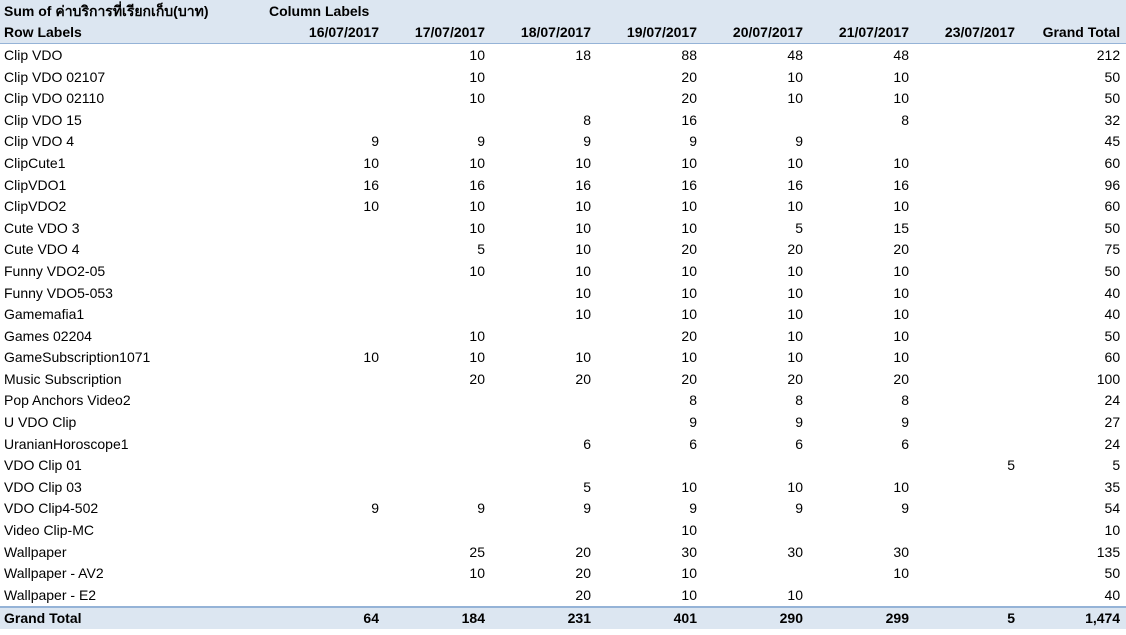  Describe the element at coordinates (132, 422) in the screenshot. I see `row-label: U VDO Clip` at that location.